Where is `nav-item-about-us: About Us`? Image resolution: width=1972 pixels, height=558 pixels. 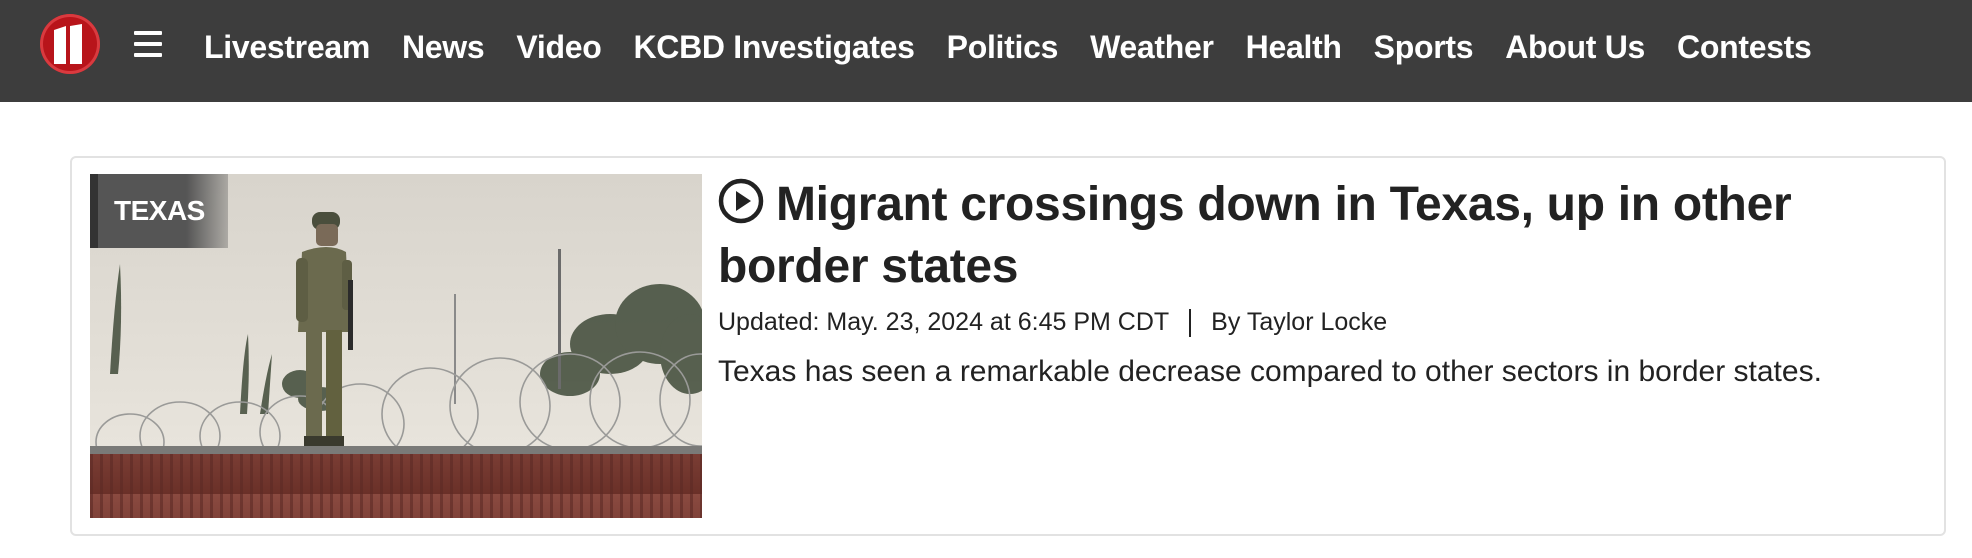 nav-item-about-us: About Us is located at coordinates (1575, 47).